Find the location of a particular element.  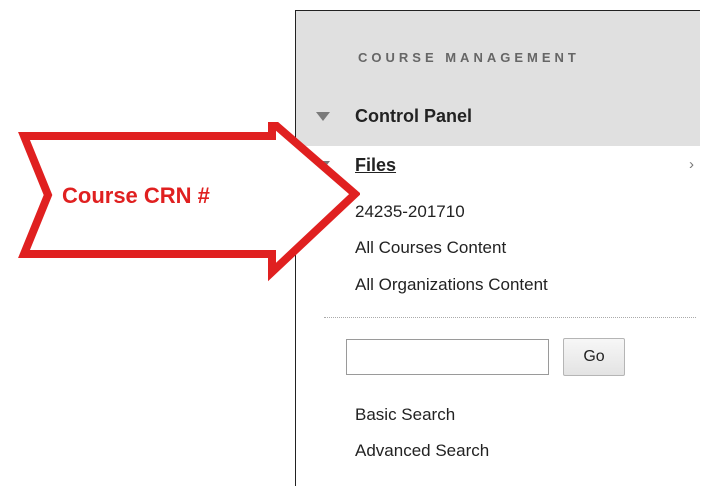

control-panel-label: Control Panel is located at coordinates (413, 116).